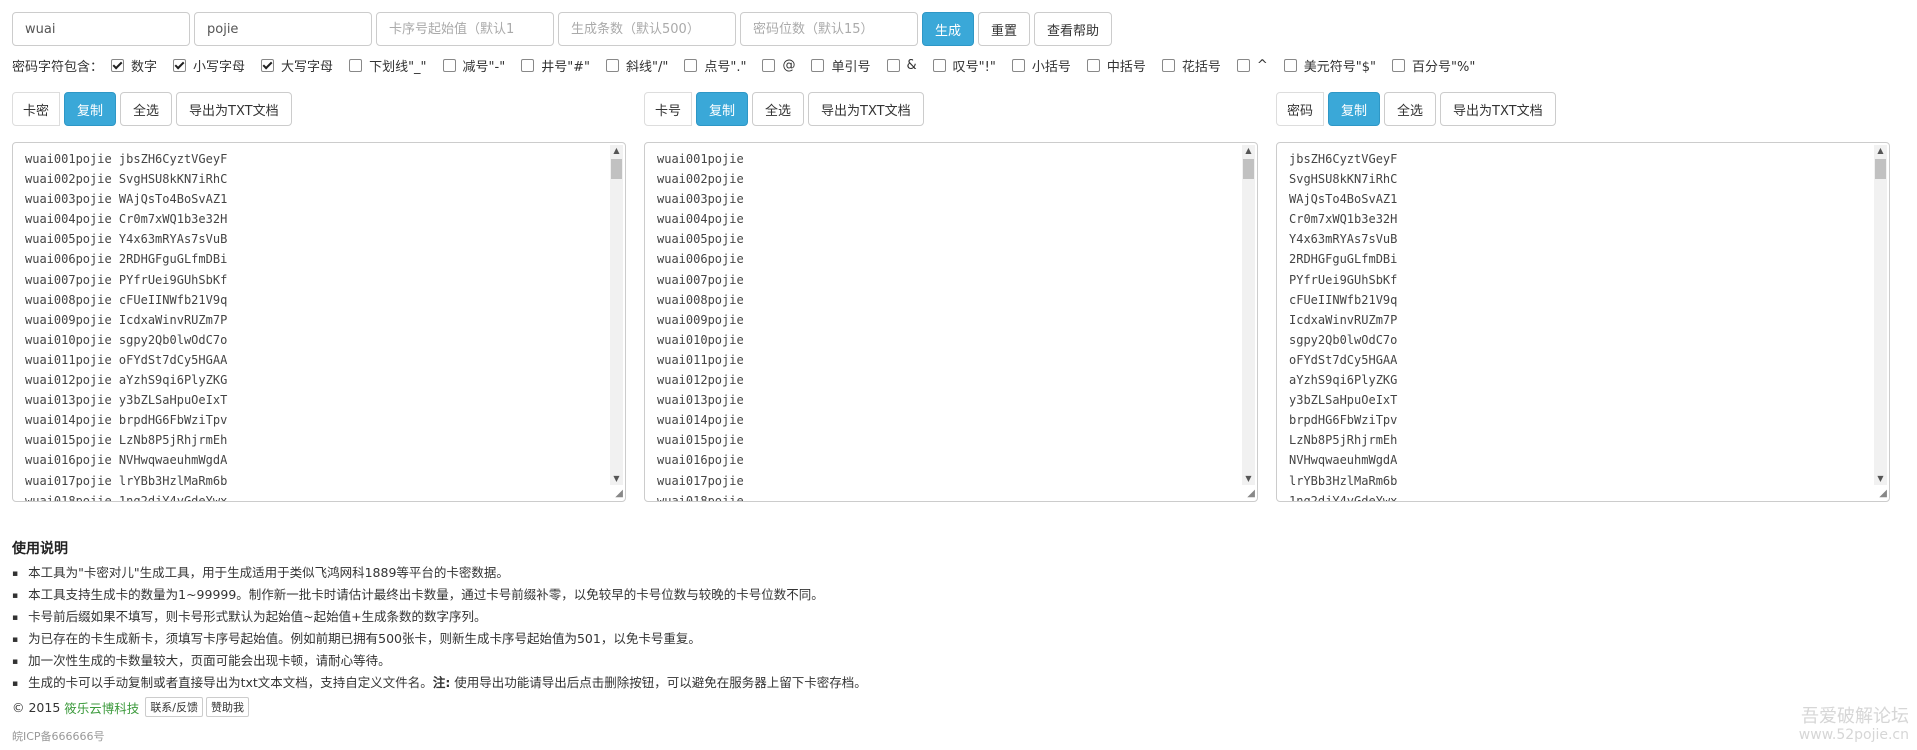 This screenshot has width=1917, height=750. Describe the element at coordinates (1343, 400) in the screenshot. I see `output-line: y3bZLSaHpuOeIxT` at that location.